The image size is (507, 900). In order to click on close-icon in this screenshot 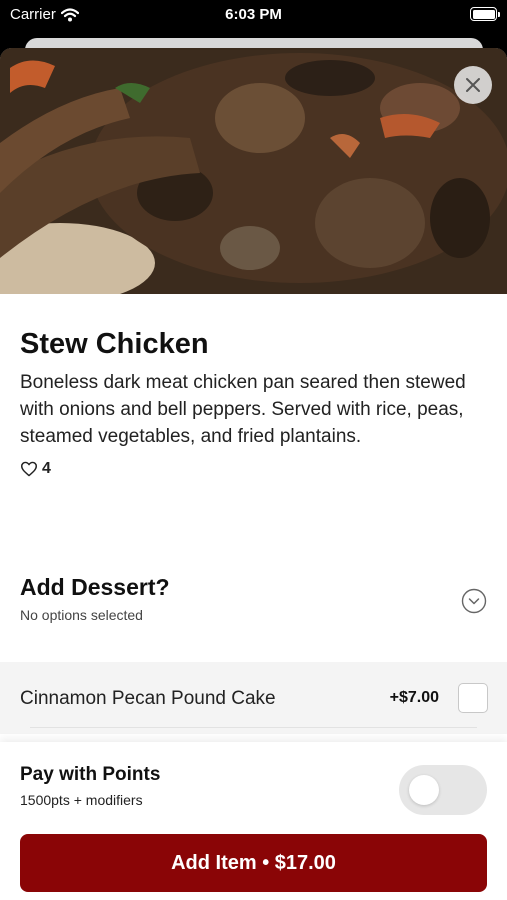, I will do `click(473, 85)`.